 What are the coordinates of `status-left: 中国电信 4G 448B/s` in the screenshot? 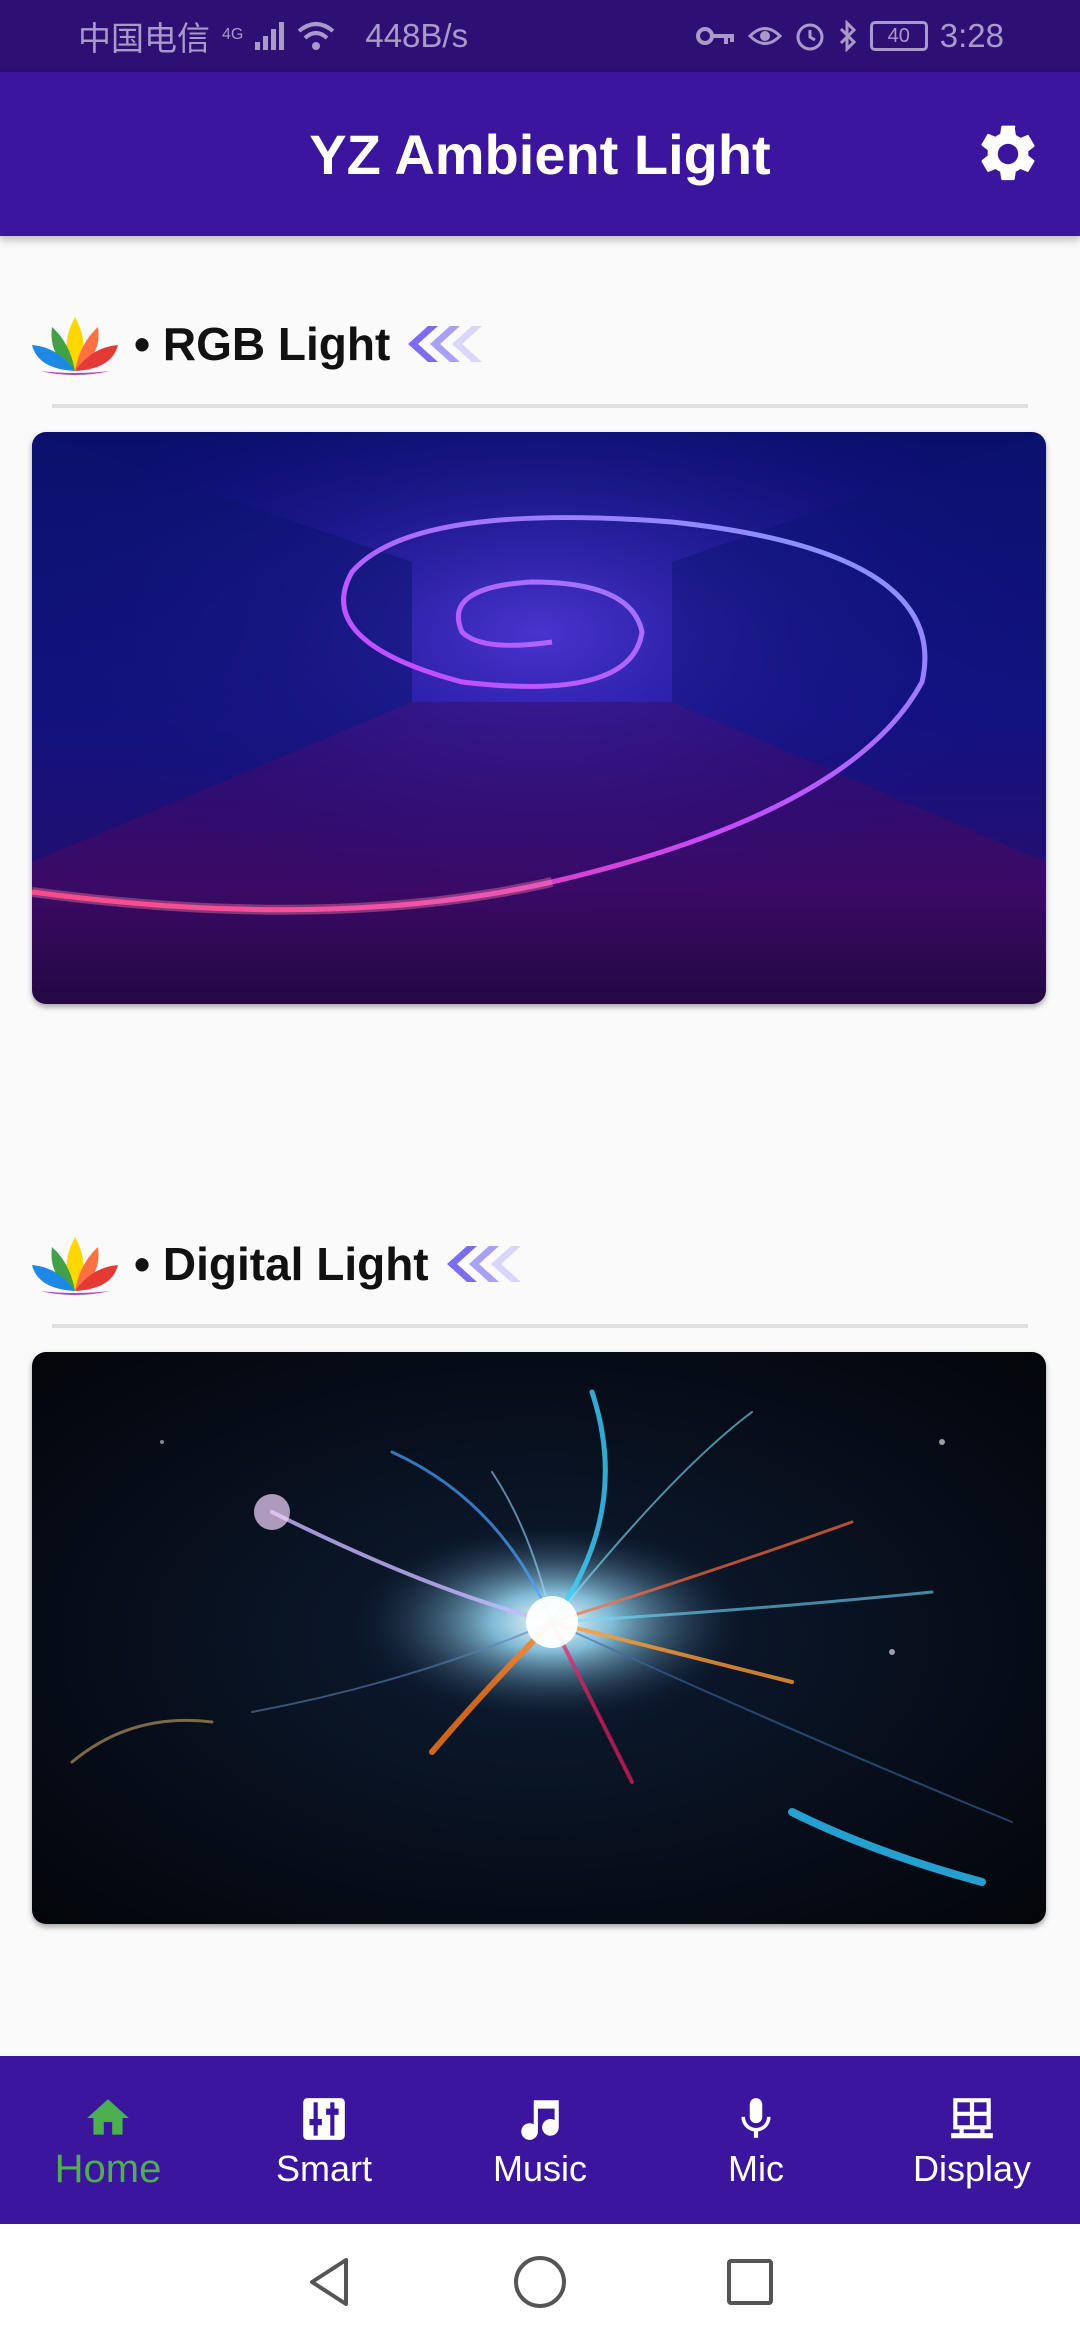 It's located at (273, 36).